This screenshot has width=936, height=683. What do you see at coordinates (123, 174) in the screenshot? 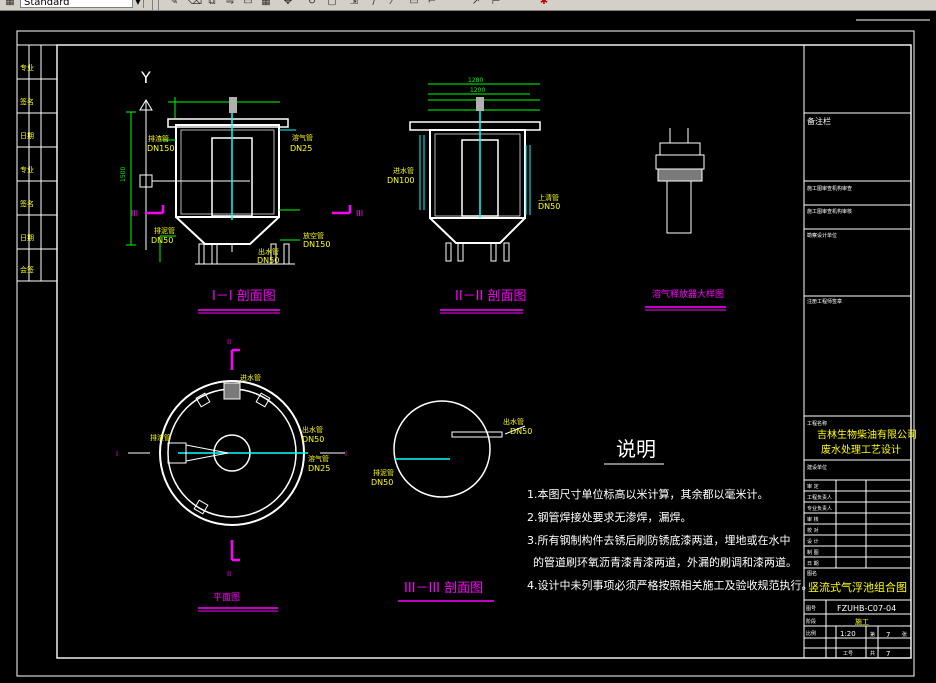
I see `svg-text: 1500` at bounding box center [123, 174].